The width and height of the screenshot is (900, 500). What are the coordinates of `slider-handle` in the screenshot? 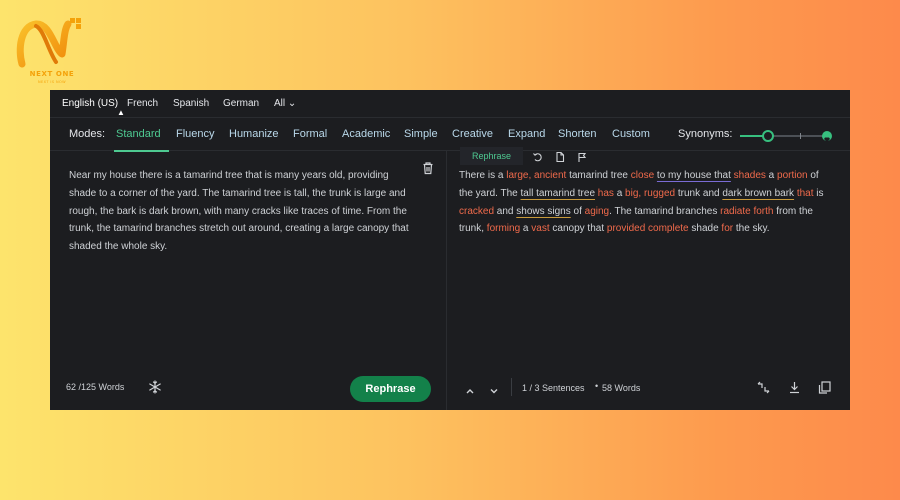 It's located at (768, 136).